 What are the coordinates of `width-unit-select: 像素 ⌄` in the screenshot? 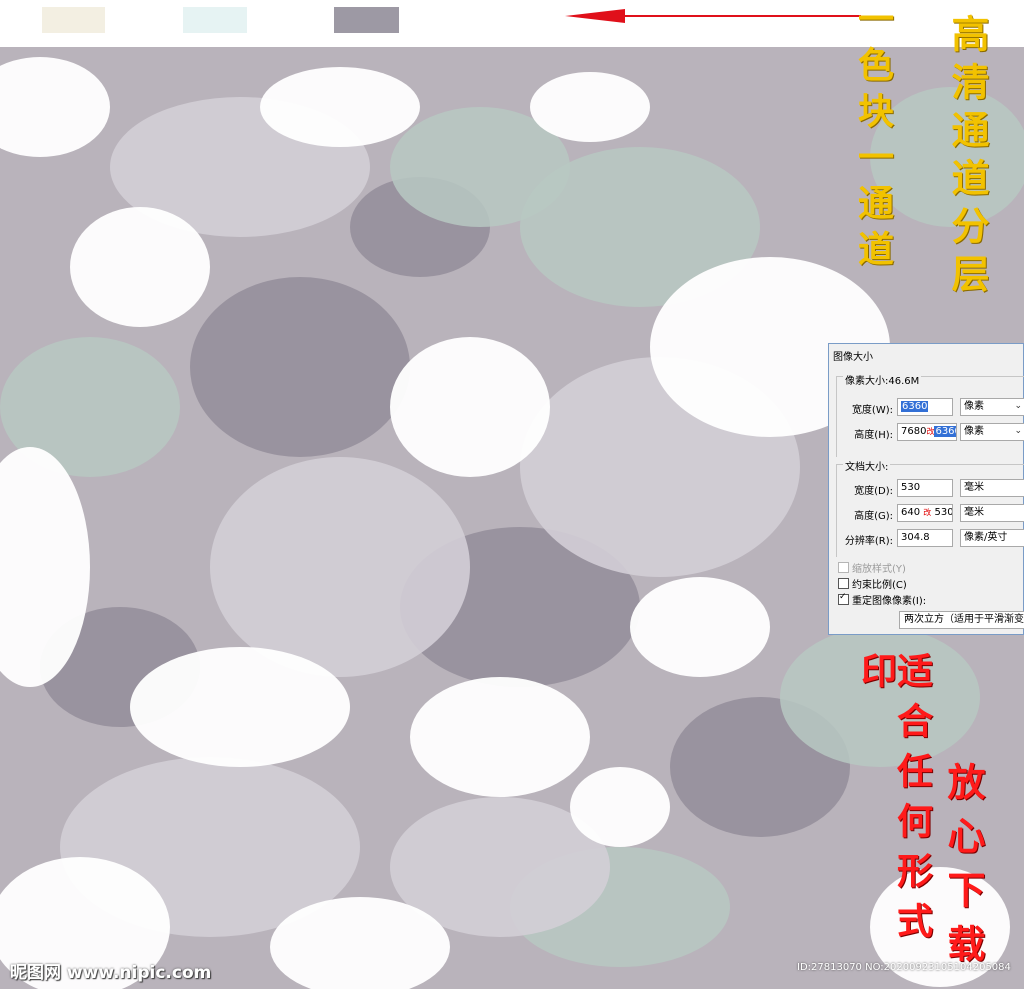 It's located at (992, 407).